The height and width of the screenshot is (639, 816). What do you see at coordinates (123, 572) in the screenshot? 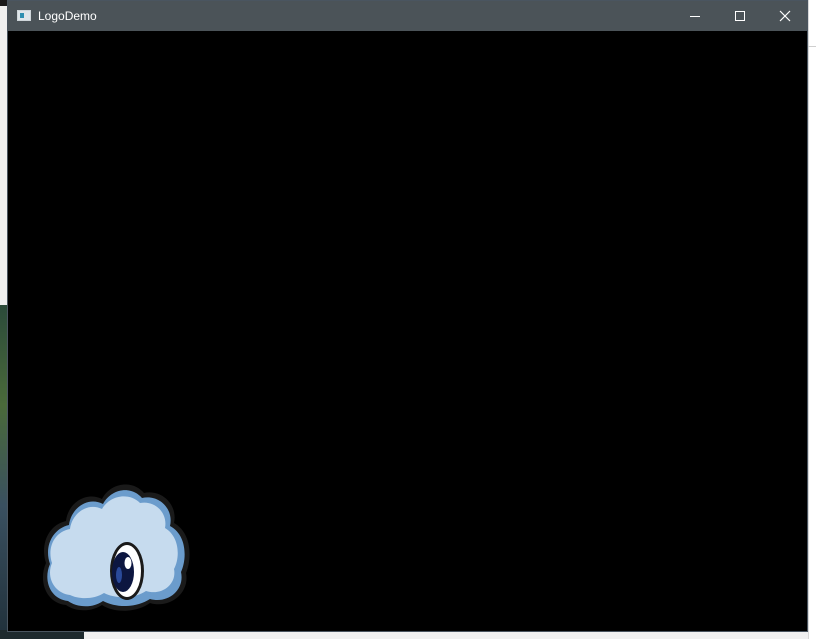
I see `eye-pupil` at bounding box center [123, 572].